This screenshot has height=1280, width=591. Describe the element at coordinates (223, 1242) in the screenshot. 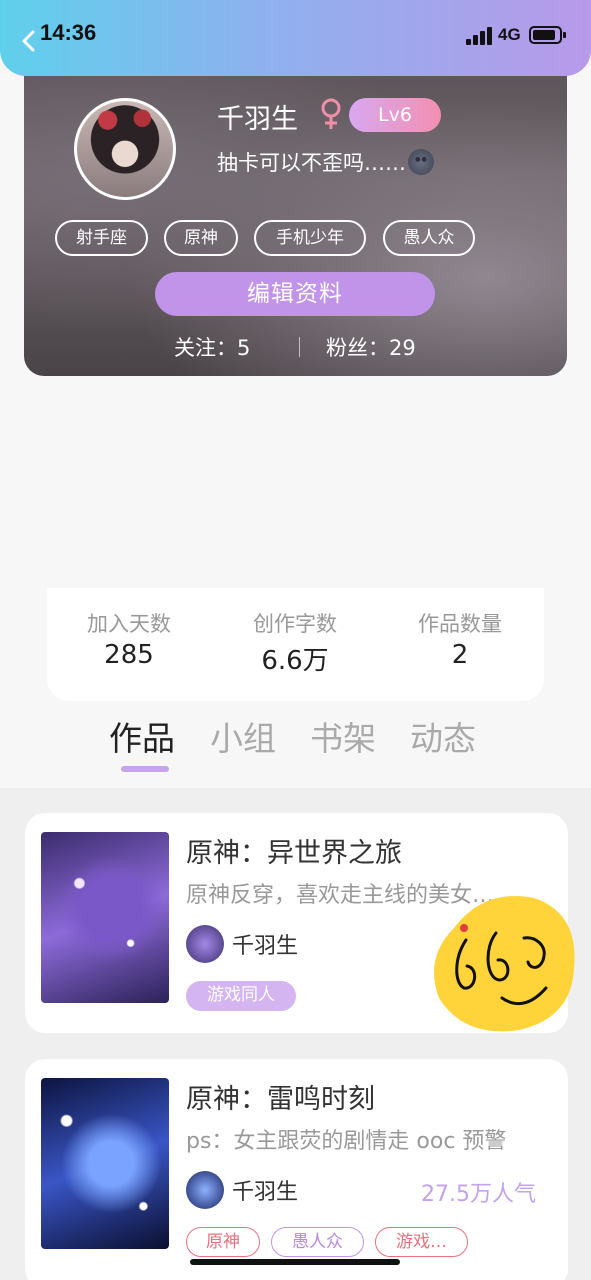

I see `work-tag: 原神` at that location.